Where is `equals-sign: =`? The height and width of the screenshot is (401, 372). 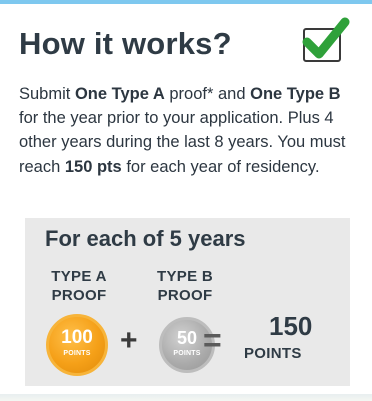
equals-sign: = is located at coordinates (212, 340).